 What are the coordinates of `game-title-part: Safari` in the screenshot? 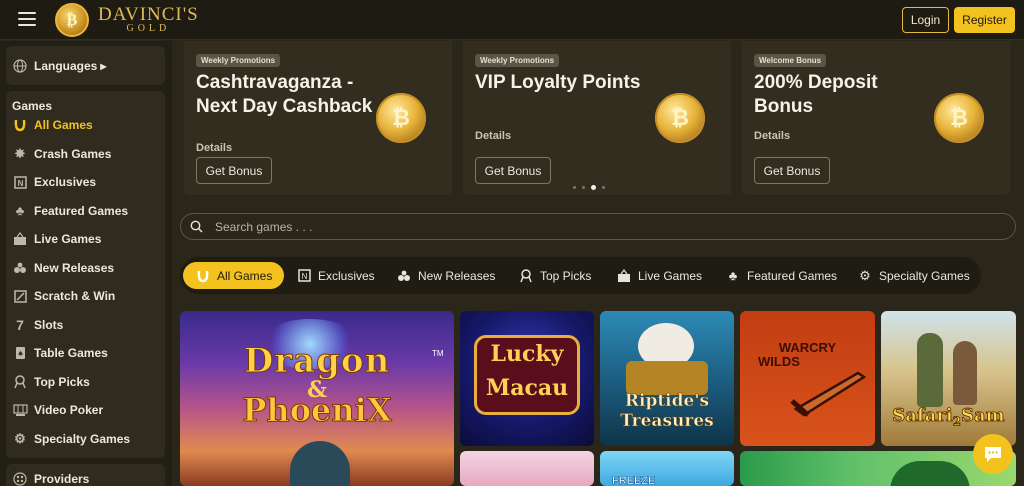 It's located at (922, 416).